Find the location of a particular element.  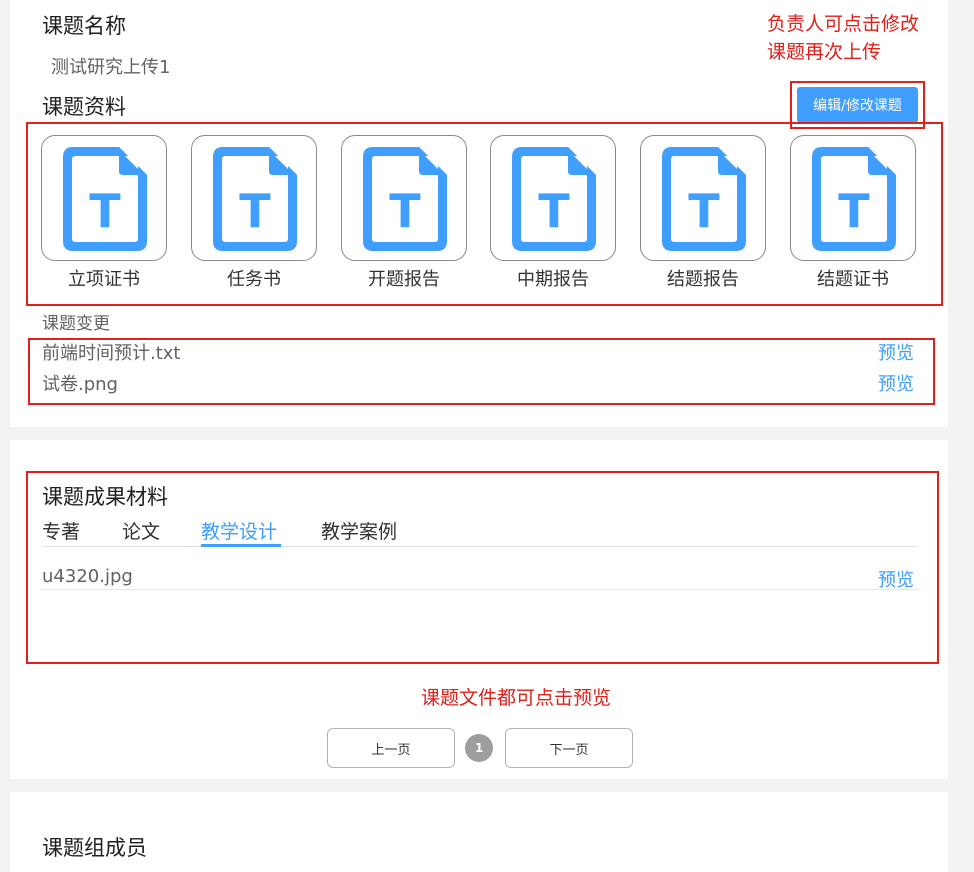

materials-heading: 课题资料 is located at coordinates (84, 107).